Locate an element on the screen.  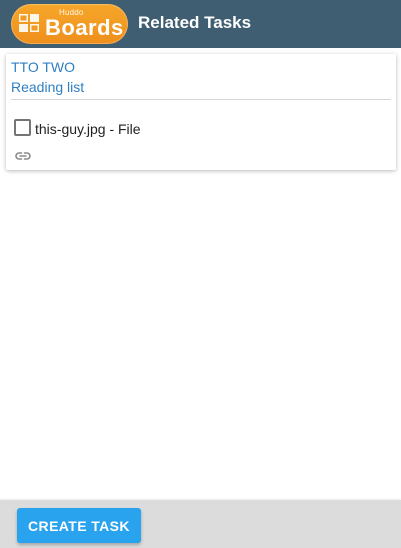
header-bar: Huddo Boards Related Tasks is located at coordinates (200, 24).